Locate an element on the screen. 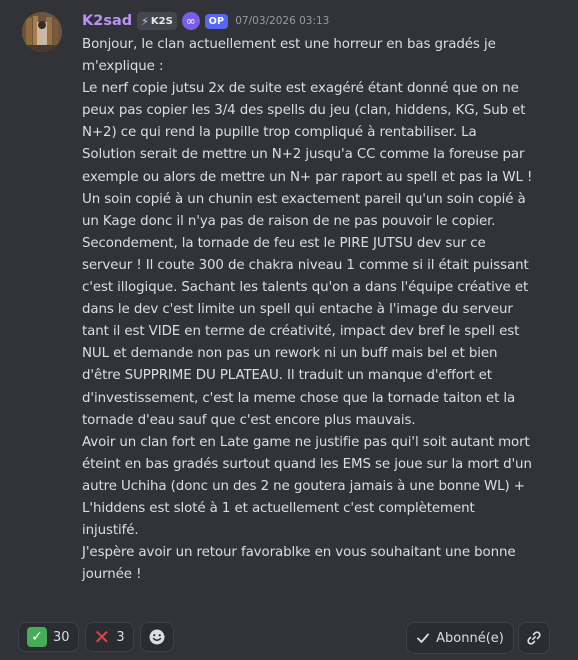 The width and height of the screenshot is (578, 660). copy-link-button is located at coordinates (534, 638).